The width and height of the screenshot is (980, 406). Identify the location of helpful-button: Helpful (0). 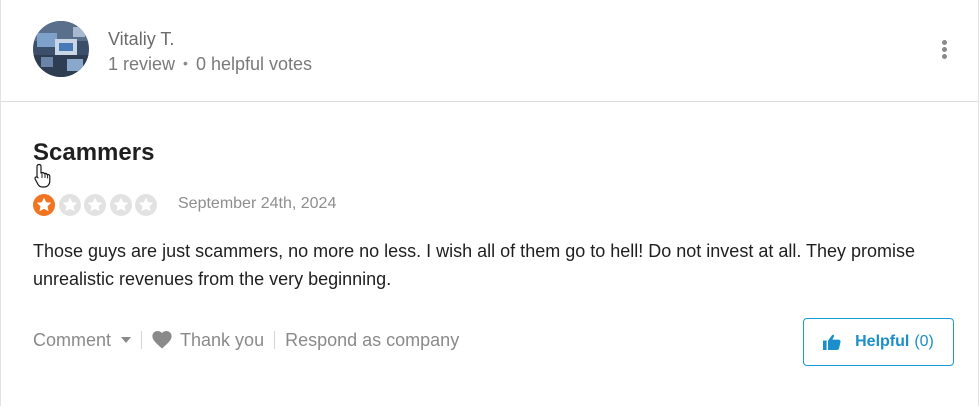
(878, 342).